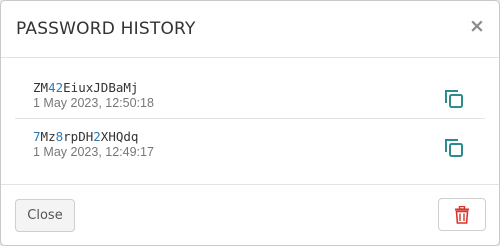 The width and height of the screenshot is (500, 246). What do you see at coordinates (93, 103) in the screenshot?
I see `password-timestamp: 1 May 2023, 12:50:18` at bounding box center [93, 103].